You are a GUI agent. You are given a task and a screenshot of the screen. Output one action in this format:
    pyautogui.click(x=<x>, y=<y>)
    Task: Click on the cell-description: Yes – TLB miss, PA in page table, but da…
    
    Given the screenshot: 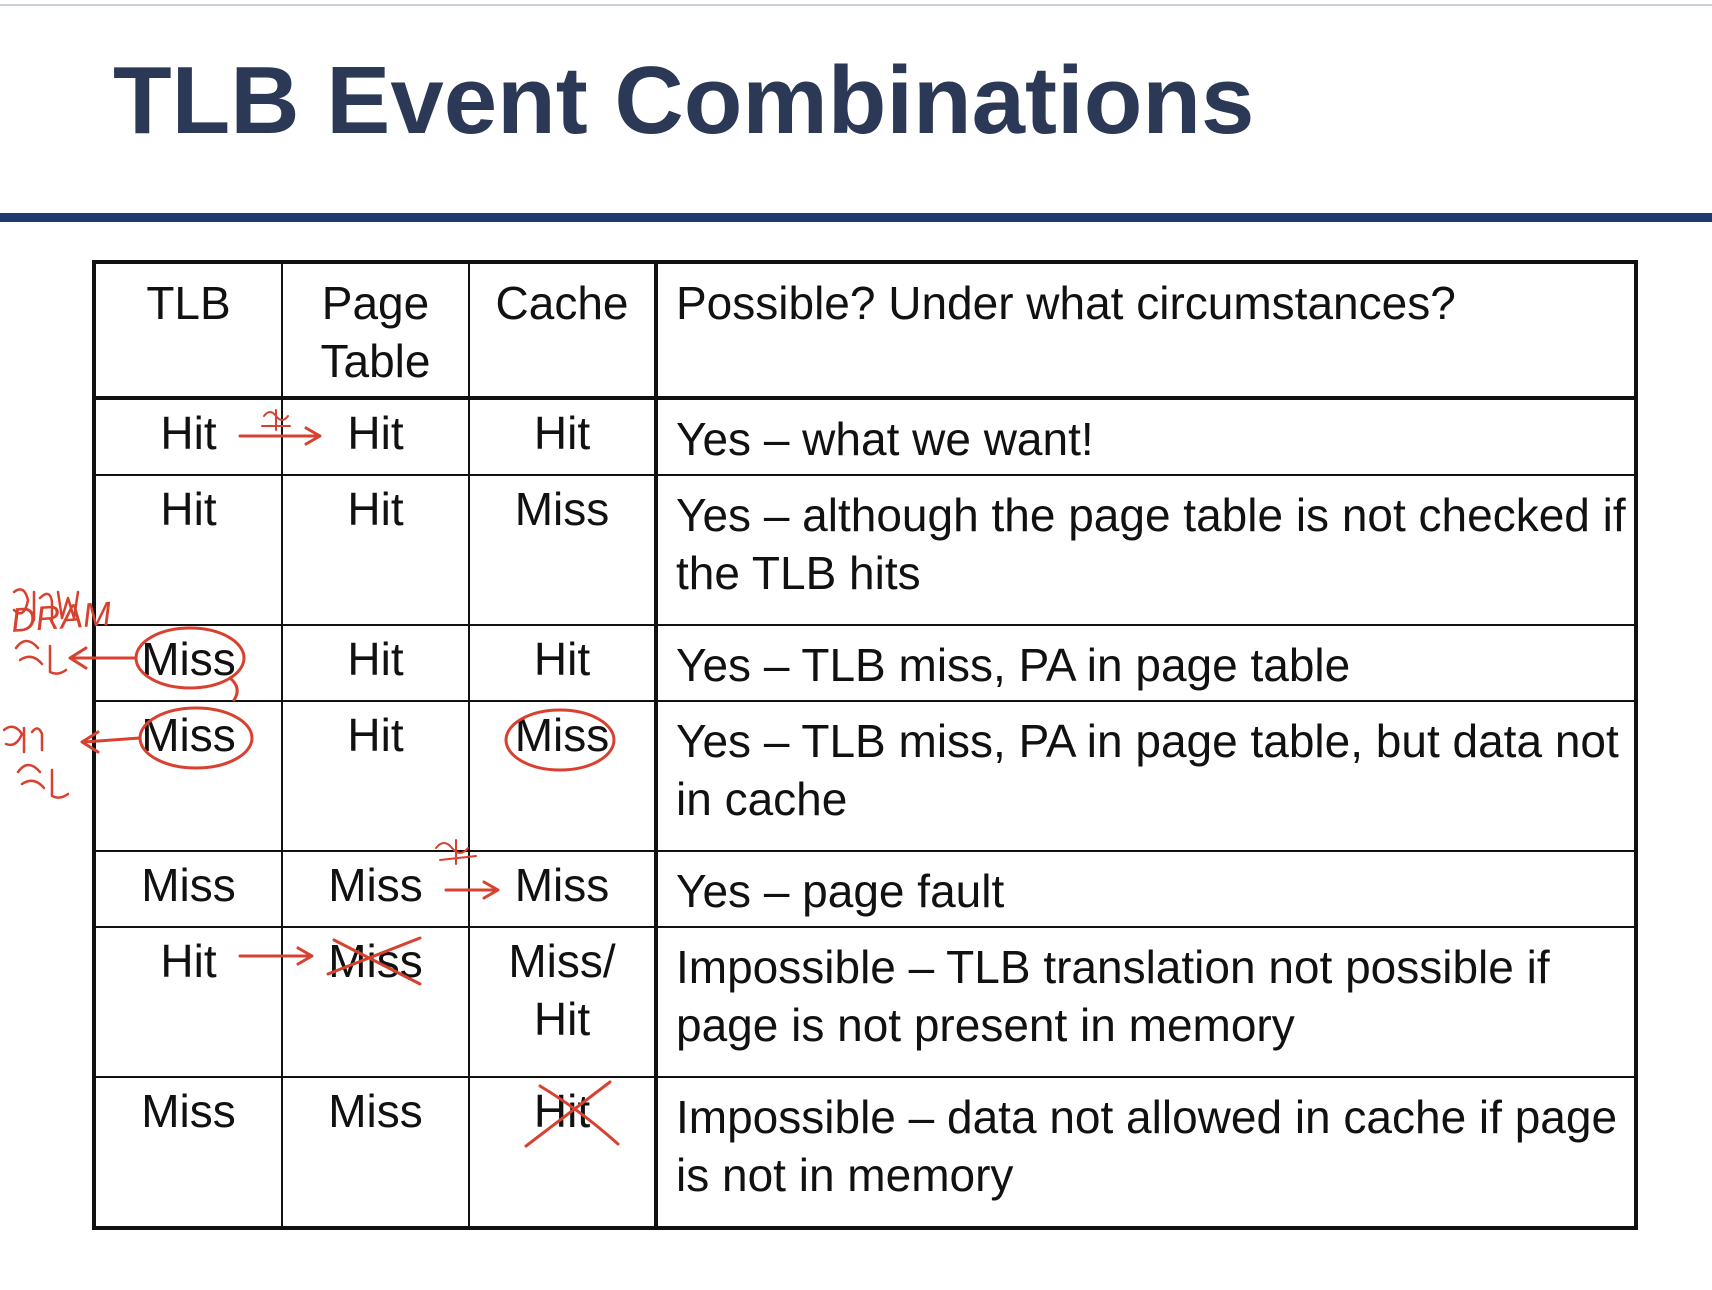 What is the action you would take?
    pyautogui.click(x=1145, y=776)
    